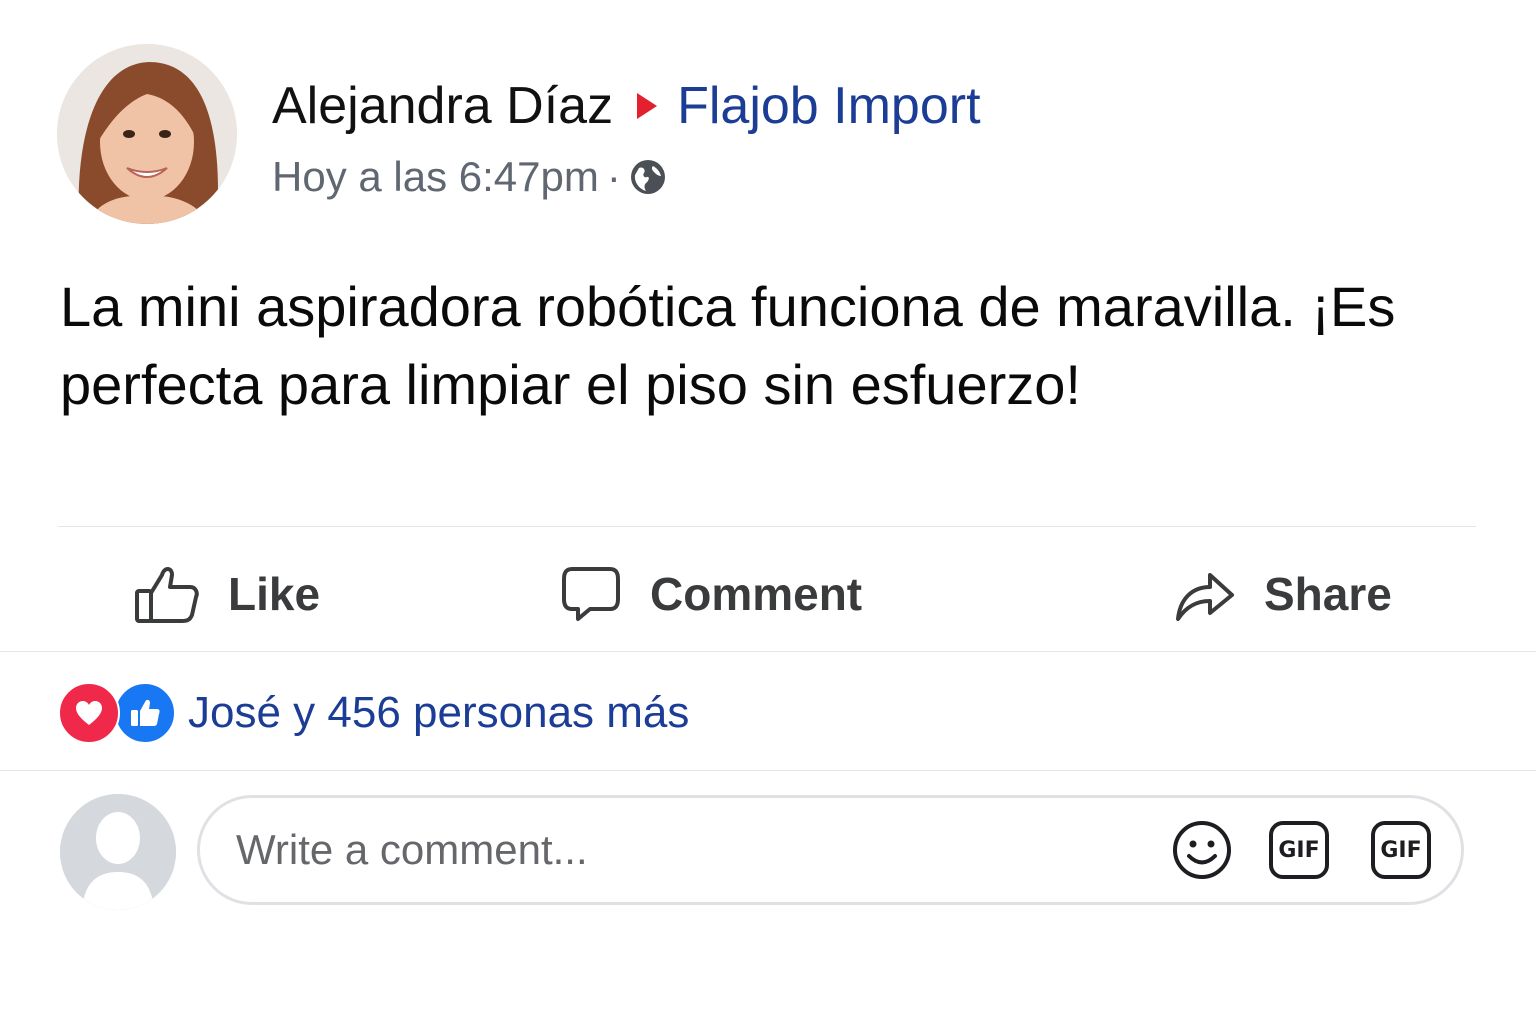 Image resolution: width=1536 pixels, height=1024 pixels. I want to click on default-user-icon, so click(118, 852).